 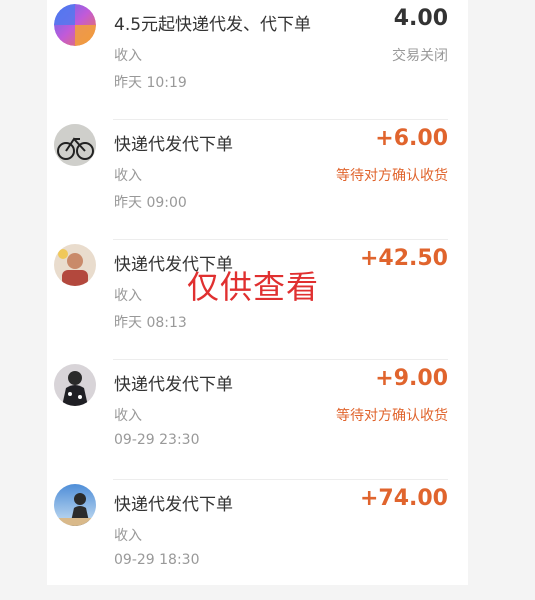 What do you see at coordinates (150, 323) in the screenshot?
I see `transaction-time: 昨天 08:13` at bounding box center [150, 323].